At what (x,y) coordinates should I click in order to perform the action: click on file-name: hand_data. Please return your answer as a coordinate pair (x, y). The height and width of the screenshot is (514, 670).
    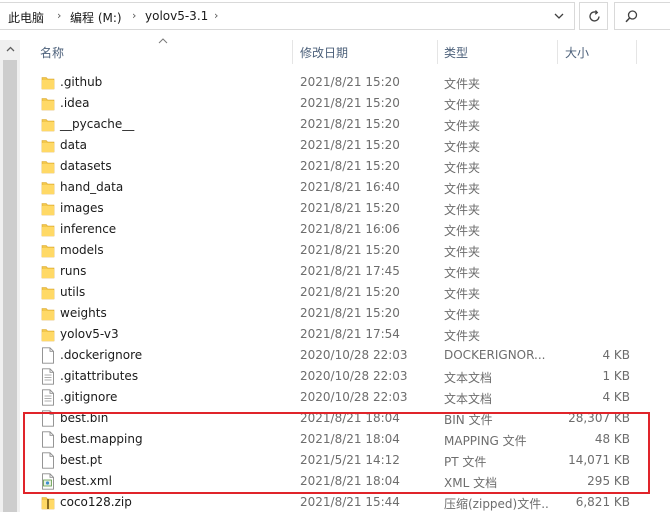
    Looking at the image, I should click on (92, 187).